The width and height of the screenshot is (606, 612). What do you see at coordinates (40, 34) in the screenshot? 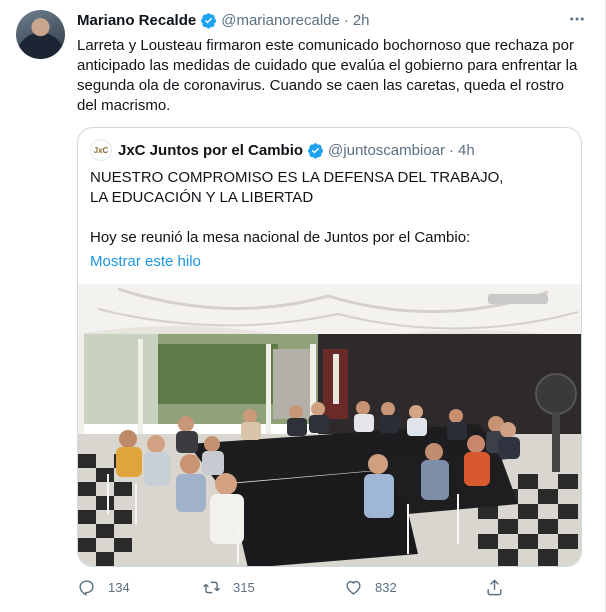
I see `avatar` at bounding box center [40, 34].